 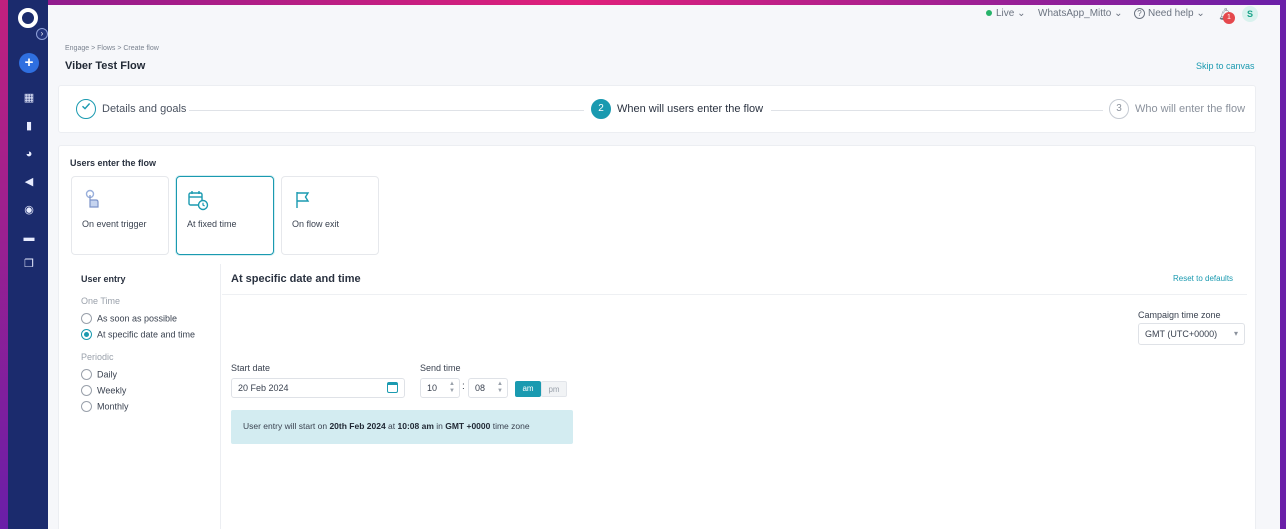 What do you see at coordinates (225, 215) in the screenshot?
I see `card-at-fixed-time: At fixed time` at bounding box center [225, 215].